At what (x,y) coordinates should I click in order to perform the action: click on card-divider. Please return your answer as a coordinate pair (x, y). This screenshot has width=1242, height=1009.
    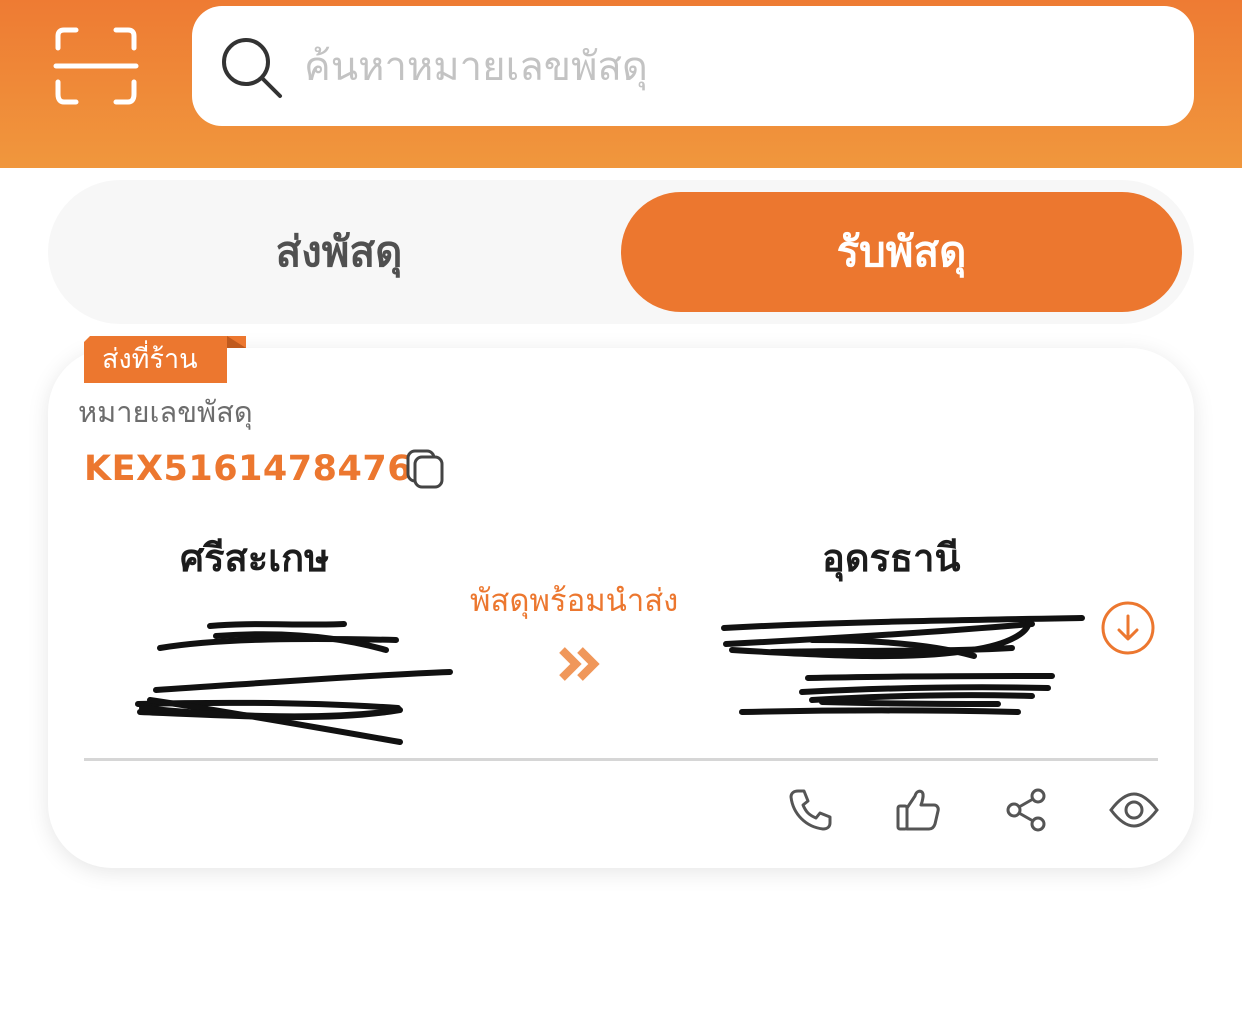
    Looking at the image, I should click on (621, 759).